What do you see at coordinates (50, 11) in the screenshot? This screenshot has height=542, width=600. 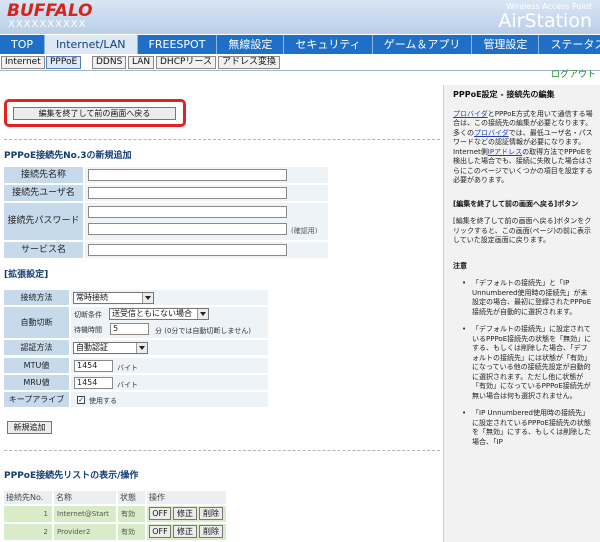 I see `brand-logo: BUFFALO` at bounding box center [50, 11].